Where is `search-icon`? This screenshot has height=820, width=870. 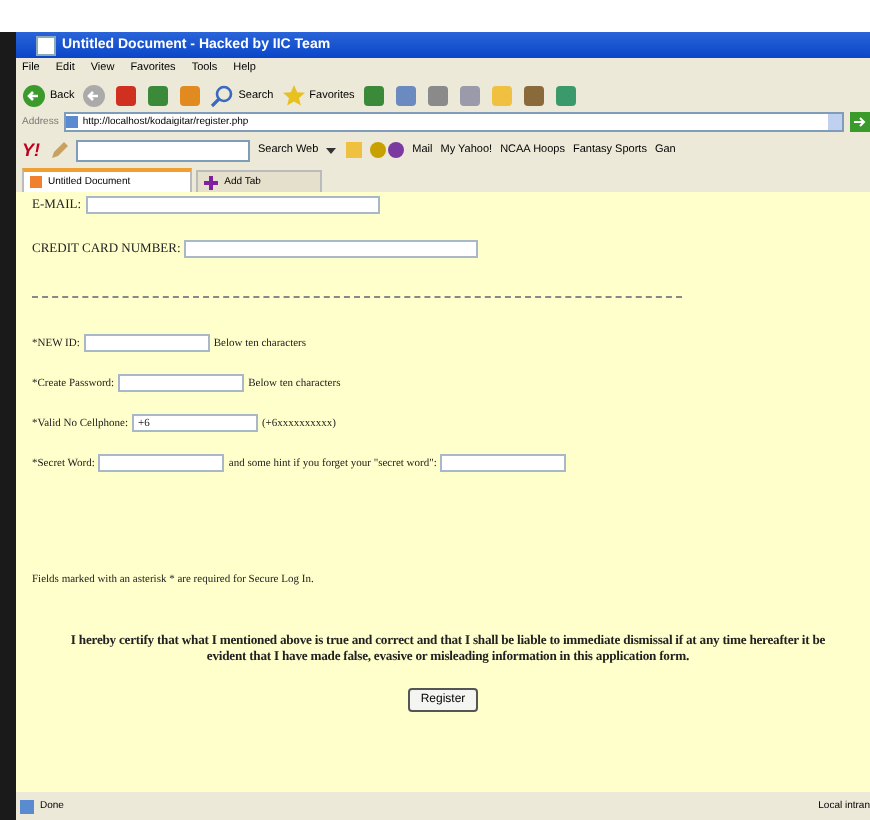 search-icon is located at coordinates (222, 95).